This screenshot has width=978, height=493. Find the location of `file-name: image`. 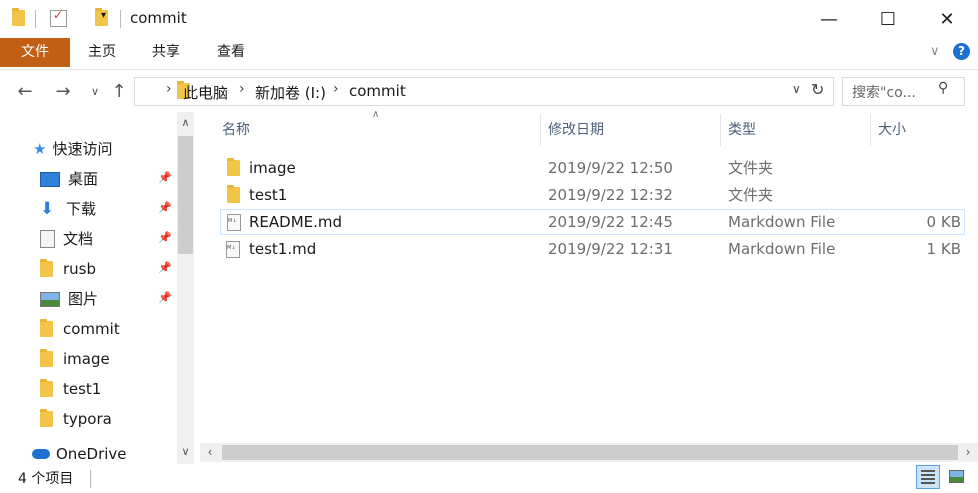

file-name: image is located at coordinates (272, 168).